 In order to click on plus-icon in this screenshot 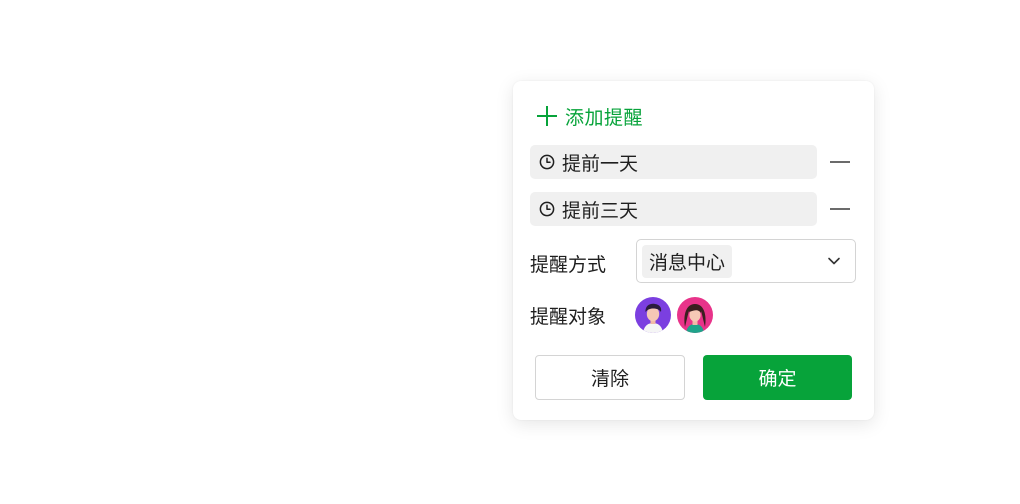, I will do `click(547, 116)`.